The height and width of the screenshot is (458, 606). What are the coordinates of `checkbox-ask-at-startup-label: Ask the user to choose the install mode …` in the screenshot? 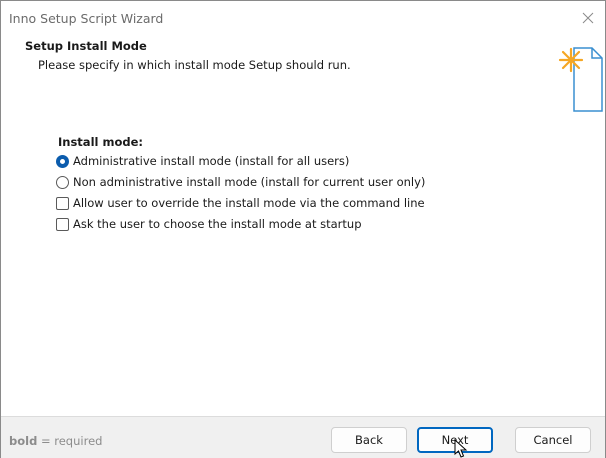 It's located at (217, 224).